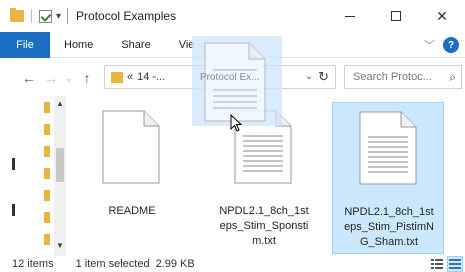  I want to click on search-icon: ⌕, so click(452, 77).